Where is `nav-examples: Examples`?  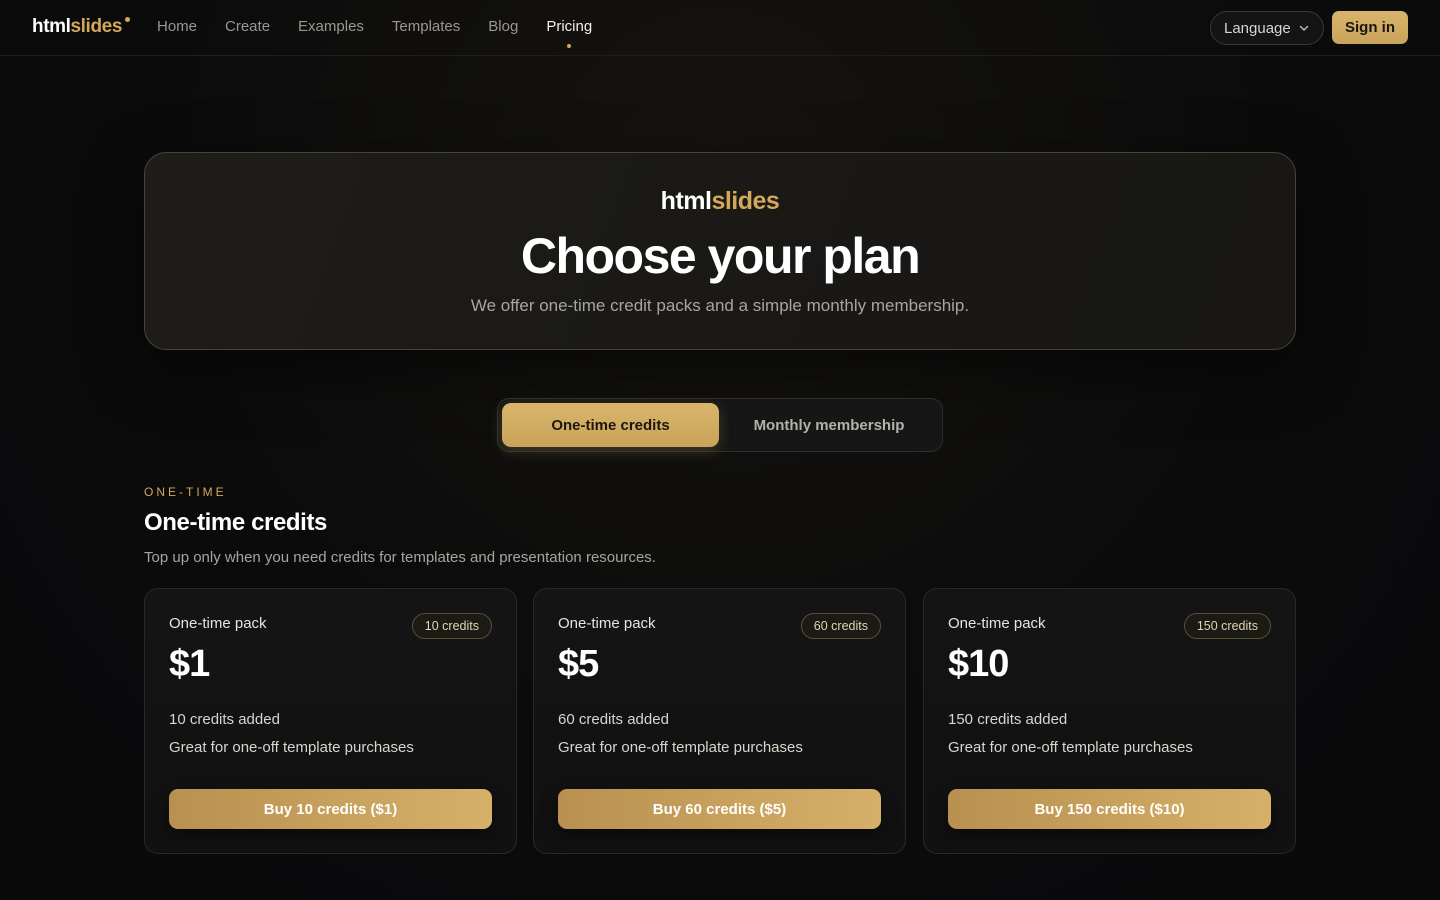
nav-examples: Examples is located at coordinates (331, 26).